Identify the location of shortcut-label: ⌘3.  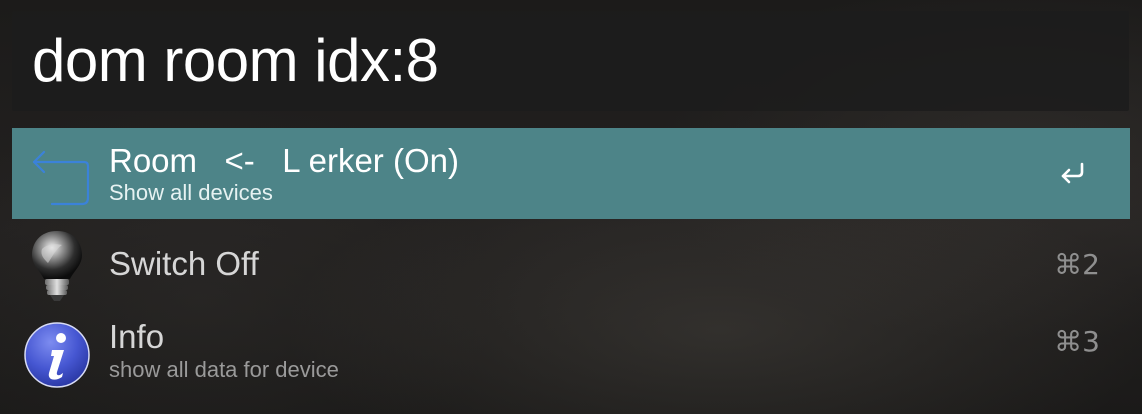
(1077, 341).